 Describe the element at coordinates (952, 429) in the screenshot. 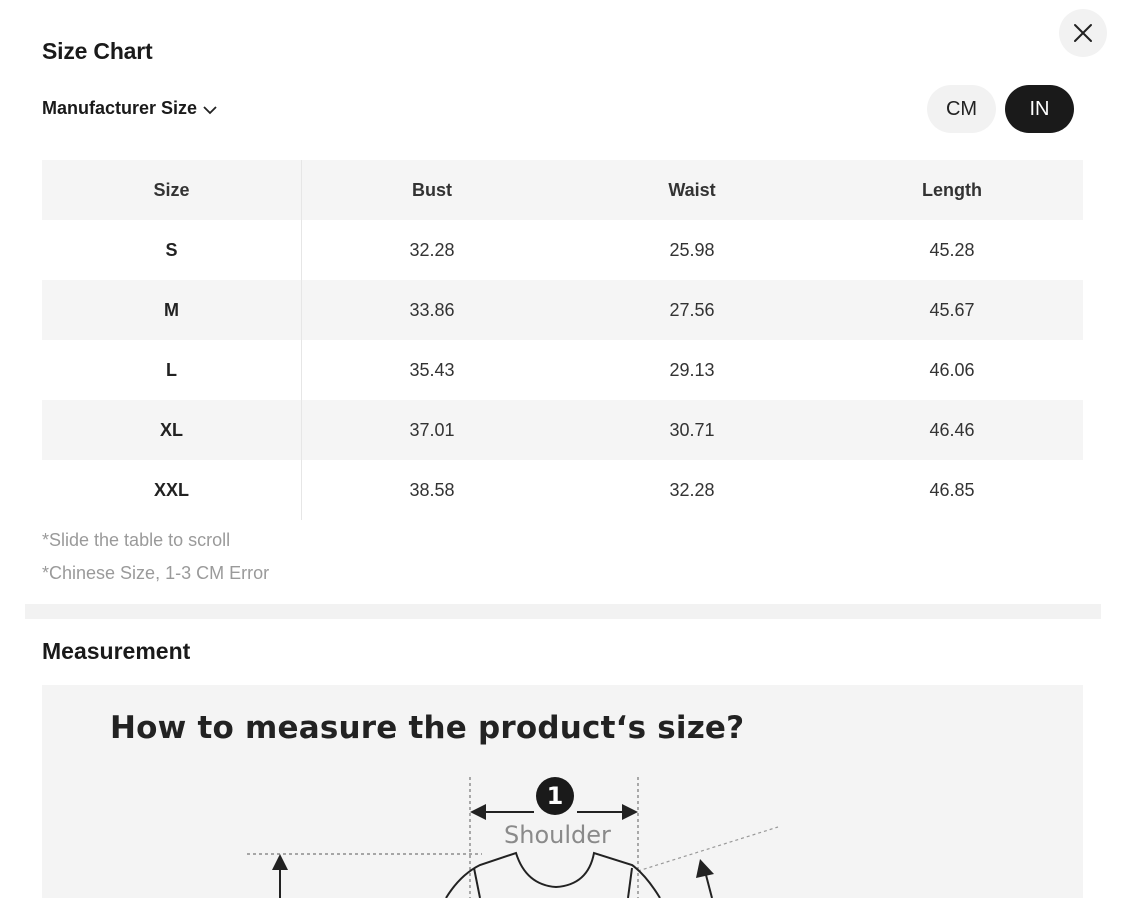

I see `table-cell: 46.46` at that location.